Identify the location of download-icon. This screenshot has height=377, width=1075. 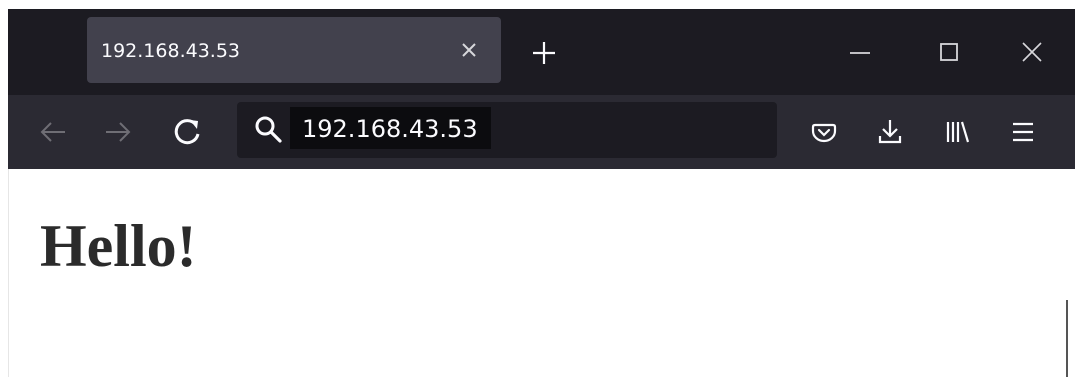
(890, 132).